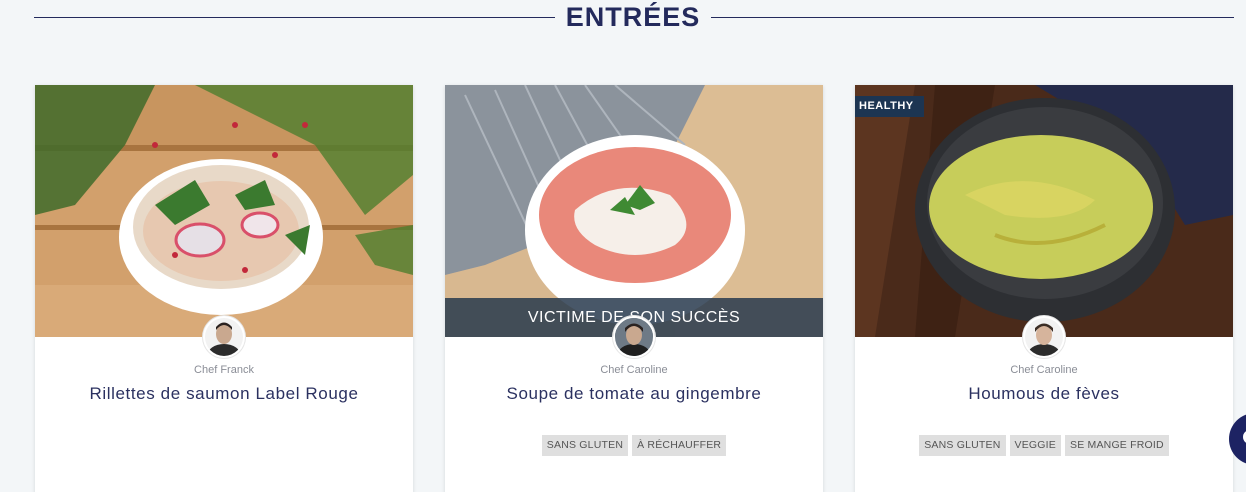  I want to click on recipe-title: Soupe de tomate au gingembre, so click(634, 394).